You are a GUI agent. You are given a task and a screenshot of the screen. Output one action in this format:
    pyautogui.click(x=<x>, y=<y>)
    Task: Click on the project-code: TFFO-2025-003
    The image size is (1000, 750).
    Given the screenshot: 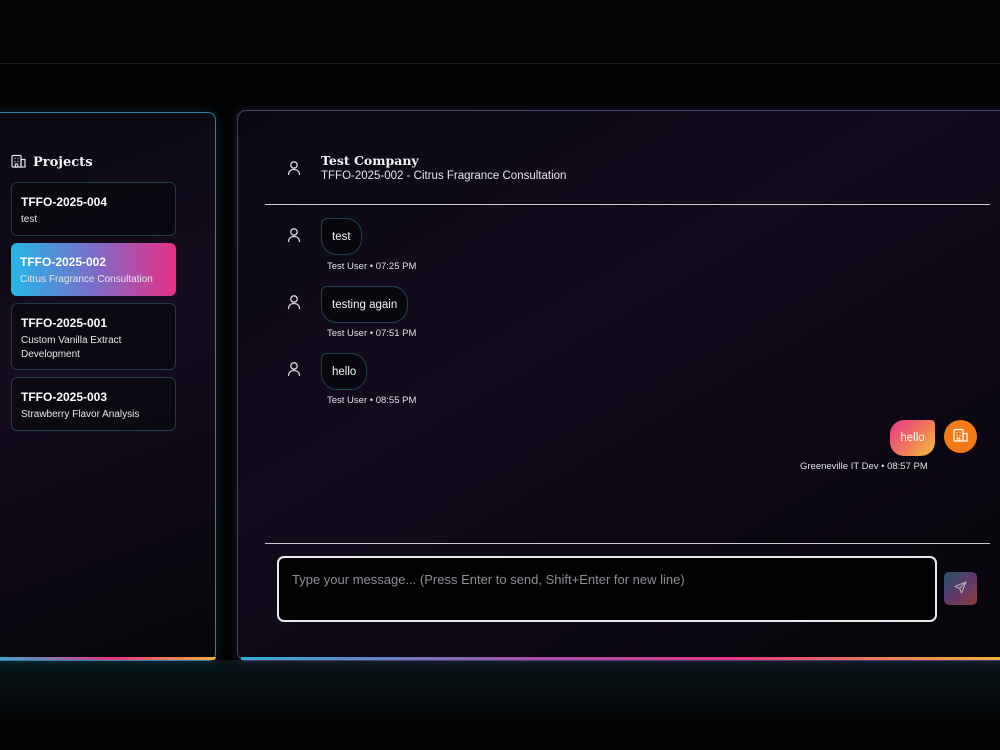 What is the action you would take?
    pyautogui.click(x=64, y=397)
    